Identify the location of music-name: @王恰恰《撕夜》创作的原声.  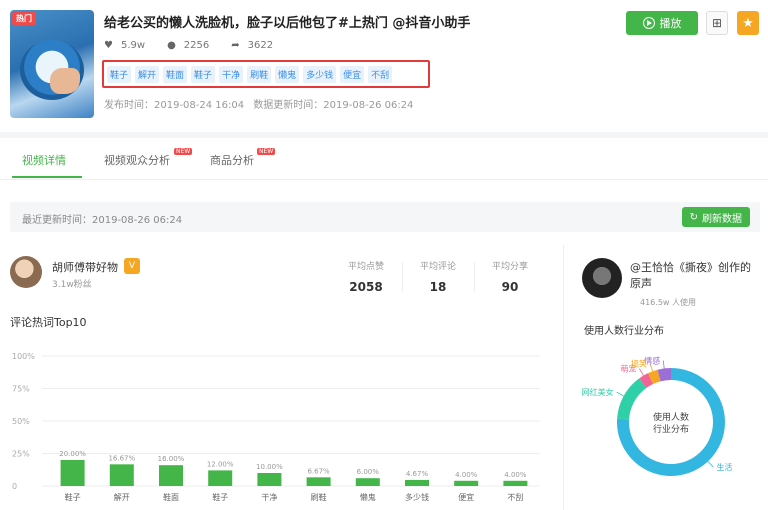
(695, 276).